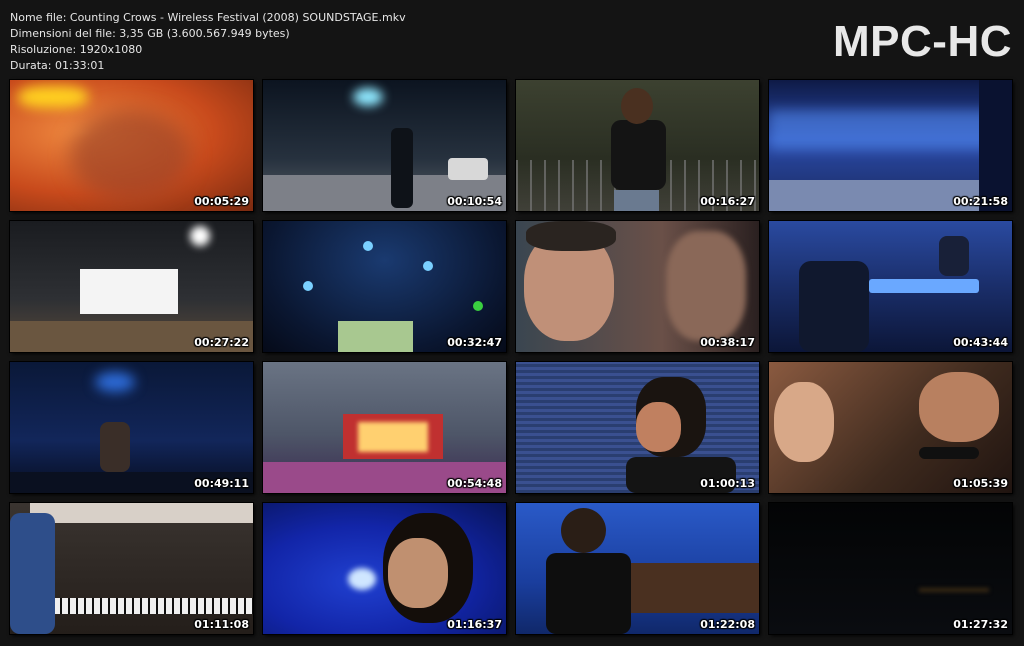  What do you see at coordinates (890, 568) in the screenshot?
I see `thumbnail-16: 01:27:32` at bounding box center [890, 568].